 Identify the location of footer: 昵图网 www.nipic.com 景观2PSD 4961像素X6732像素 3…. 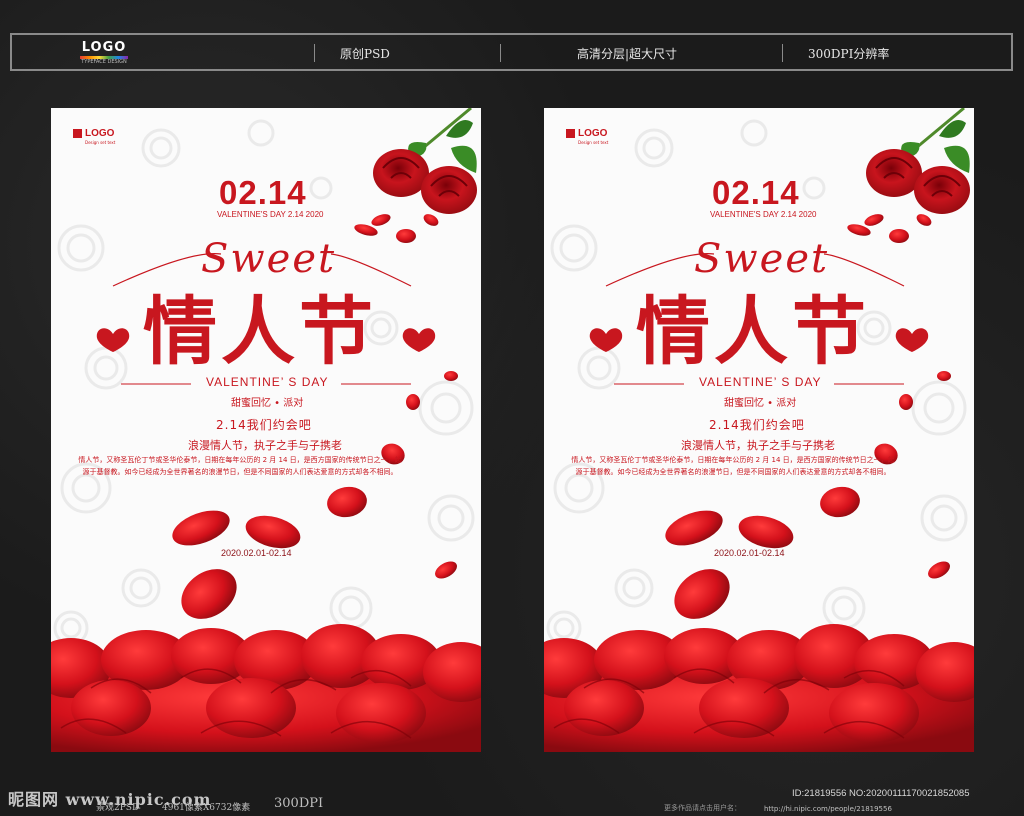
(512, 797).